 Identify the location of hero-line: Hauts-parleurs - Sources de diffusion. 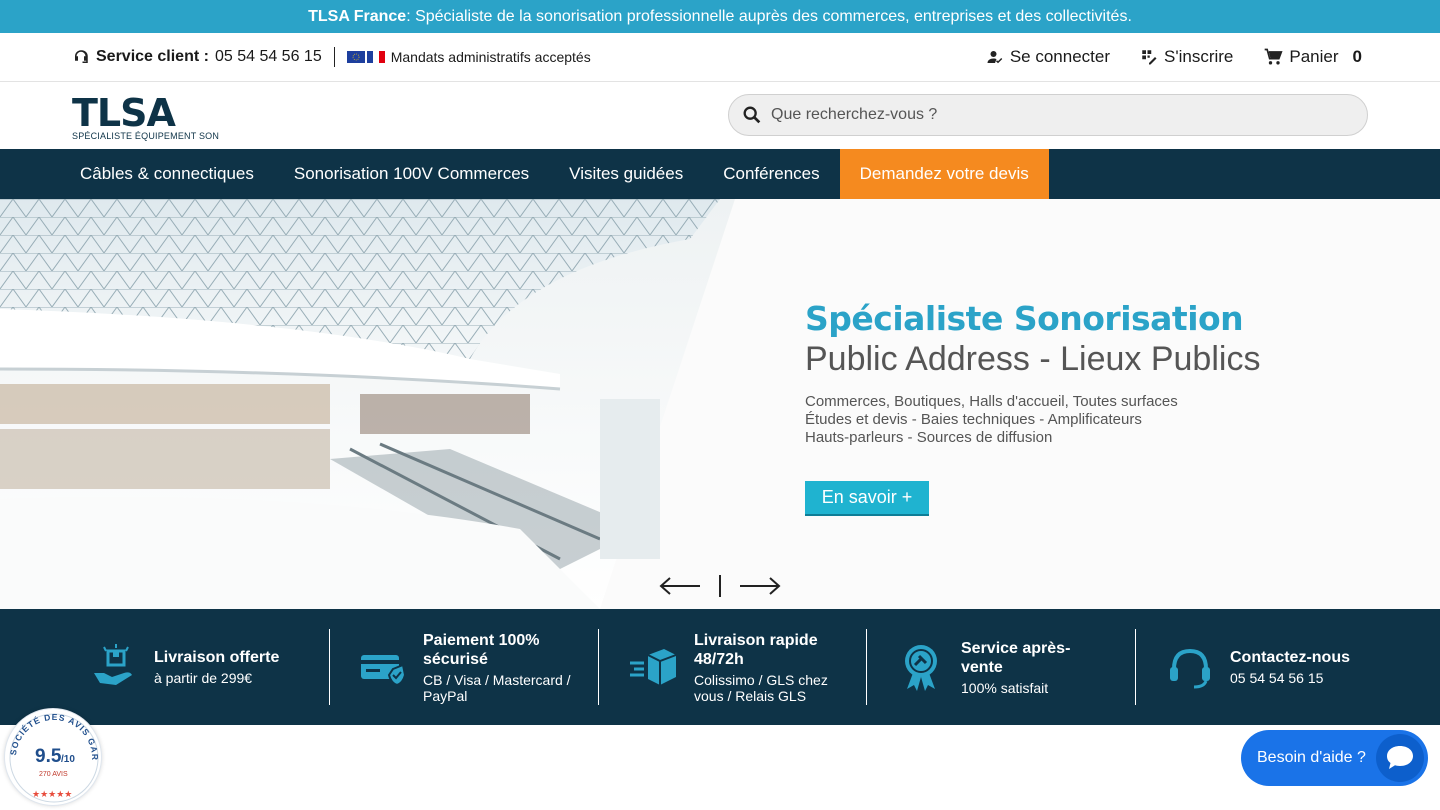
(929, 437).